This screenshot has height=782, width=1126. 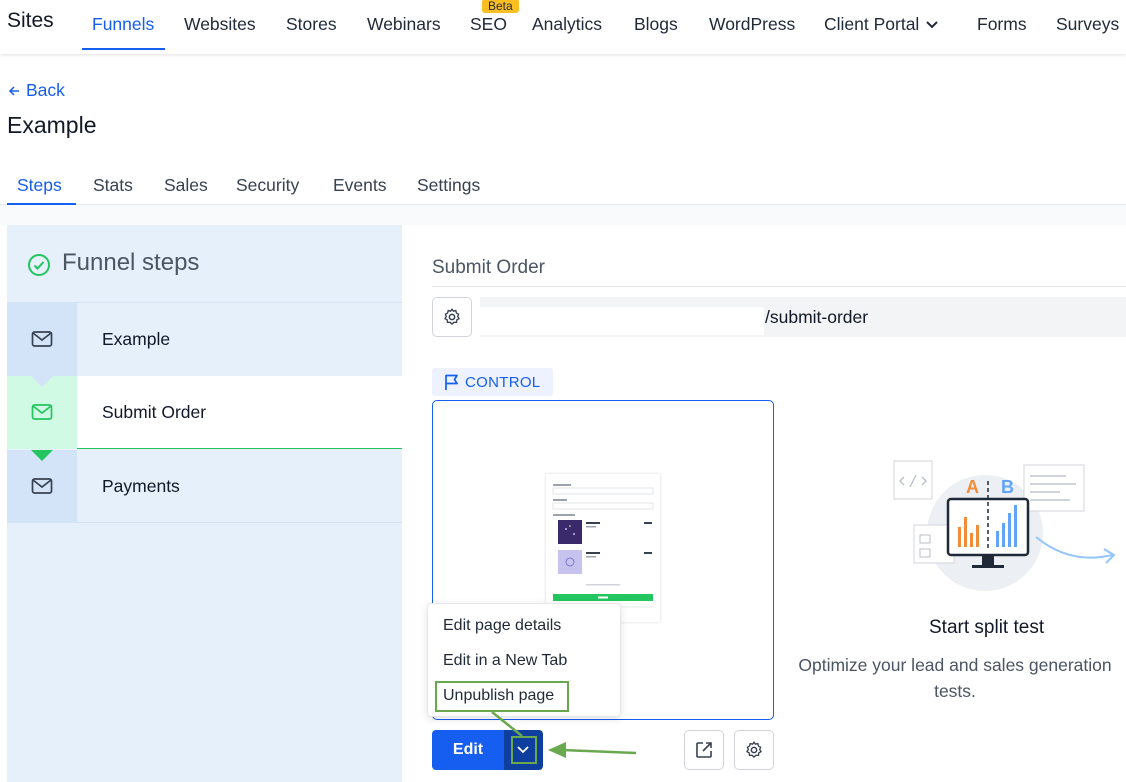 What do you see at coordinates (567, 24) in the screenshot?
I see `nav-analytics: Analytics` at bounding box center [567, 24].